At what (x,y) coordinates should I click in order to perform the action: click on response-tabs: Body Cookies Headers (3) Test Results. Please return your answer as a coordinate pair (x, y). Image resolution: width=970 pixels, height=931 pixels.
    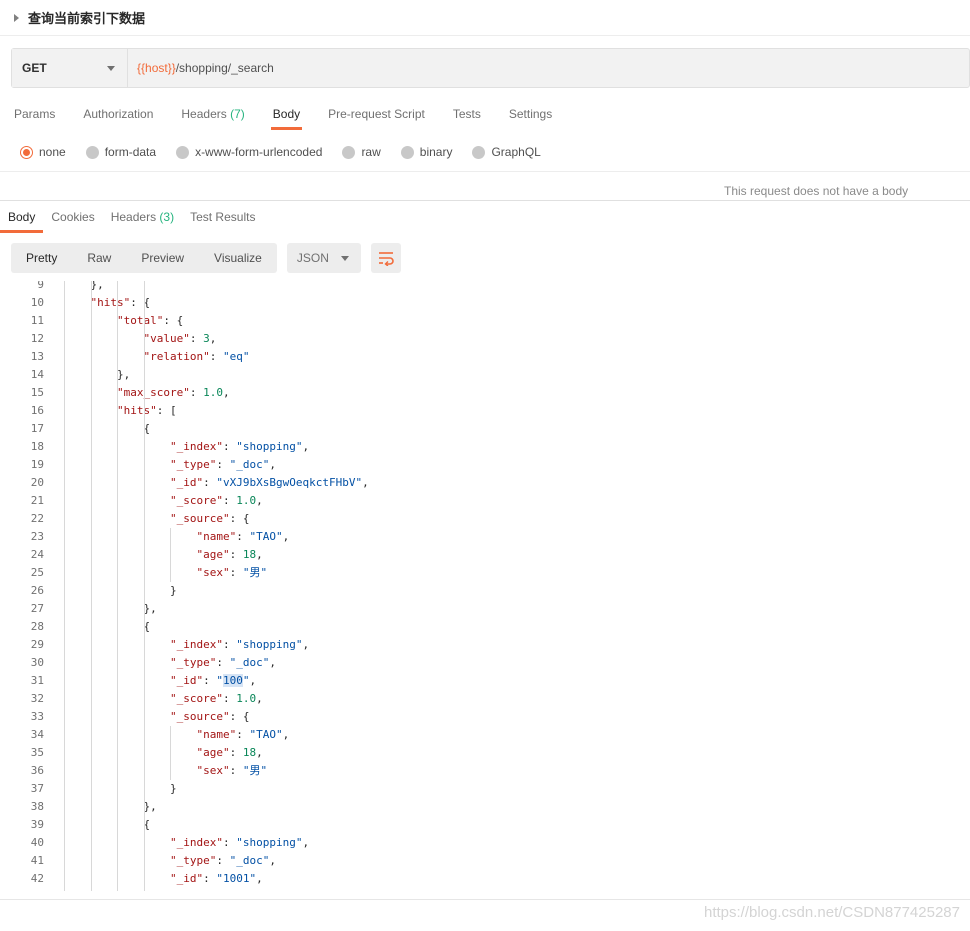
    Looking at the image, I should click on (131, 218).